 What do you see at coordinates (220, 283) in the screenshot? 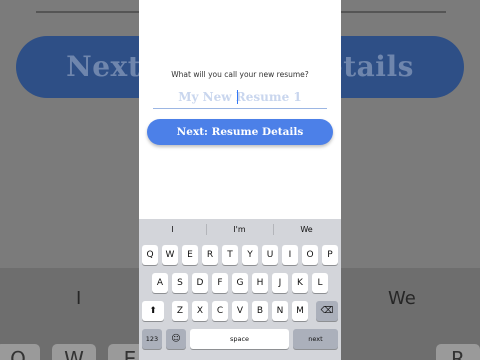
I see `key-f: F` at bounding box center [220, 283].